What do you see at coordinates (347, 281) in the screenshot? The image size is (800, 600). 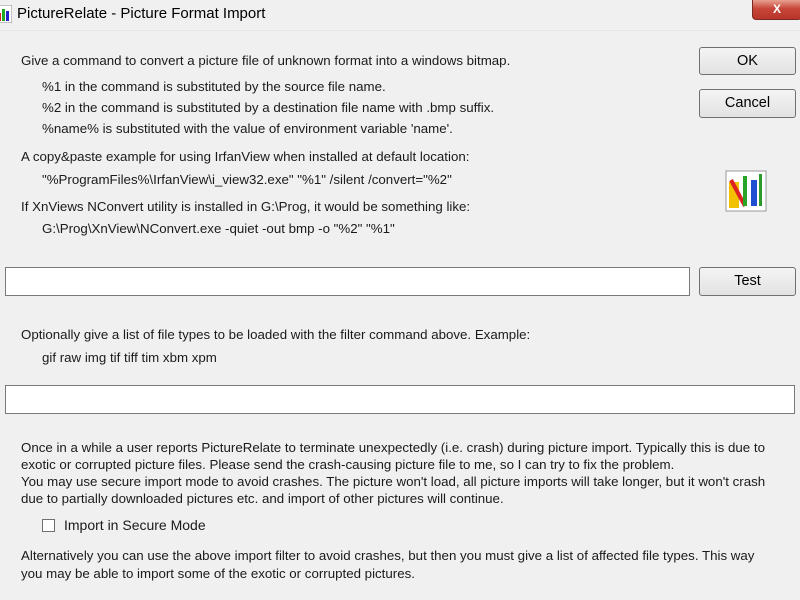 I see `command-input` at bounding box center [347, 281].